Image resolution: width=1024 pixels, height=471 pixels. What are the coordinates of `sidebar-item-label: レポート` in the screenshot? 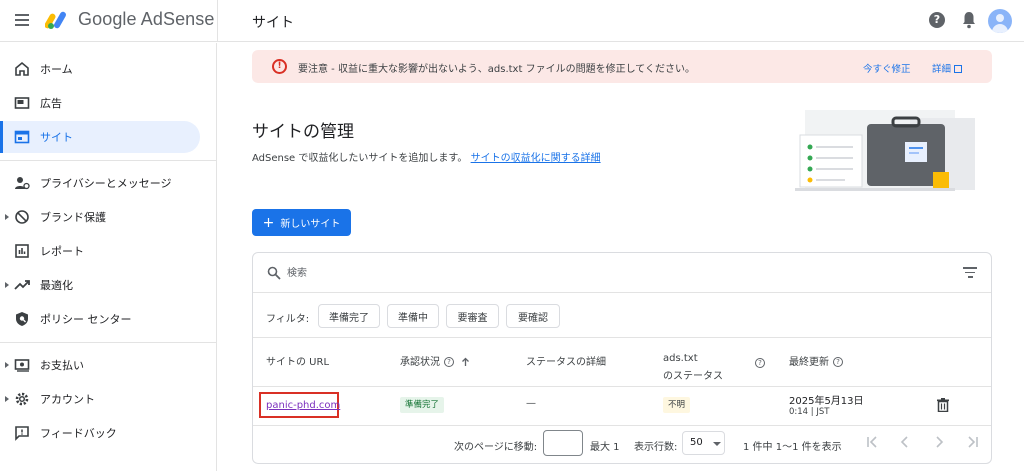 It's located at (62, 251).